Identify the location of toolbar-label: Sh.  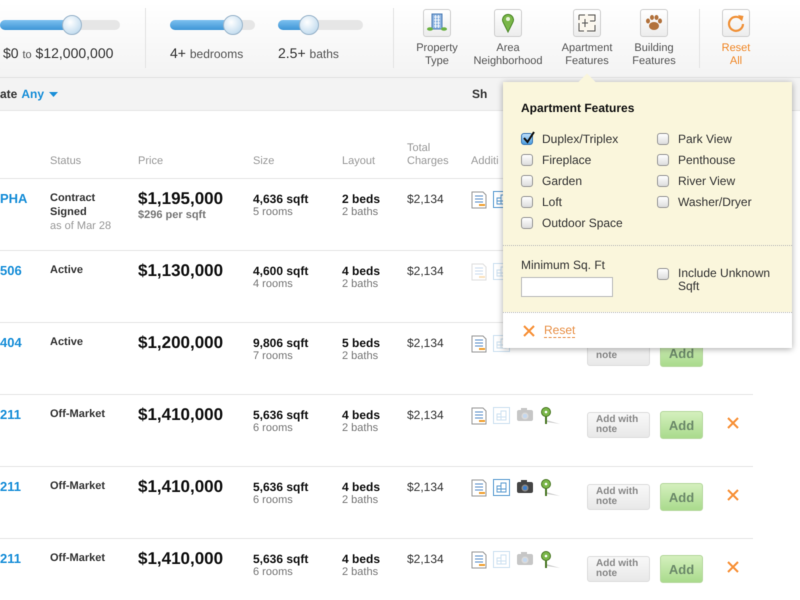
(480, 94).